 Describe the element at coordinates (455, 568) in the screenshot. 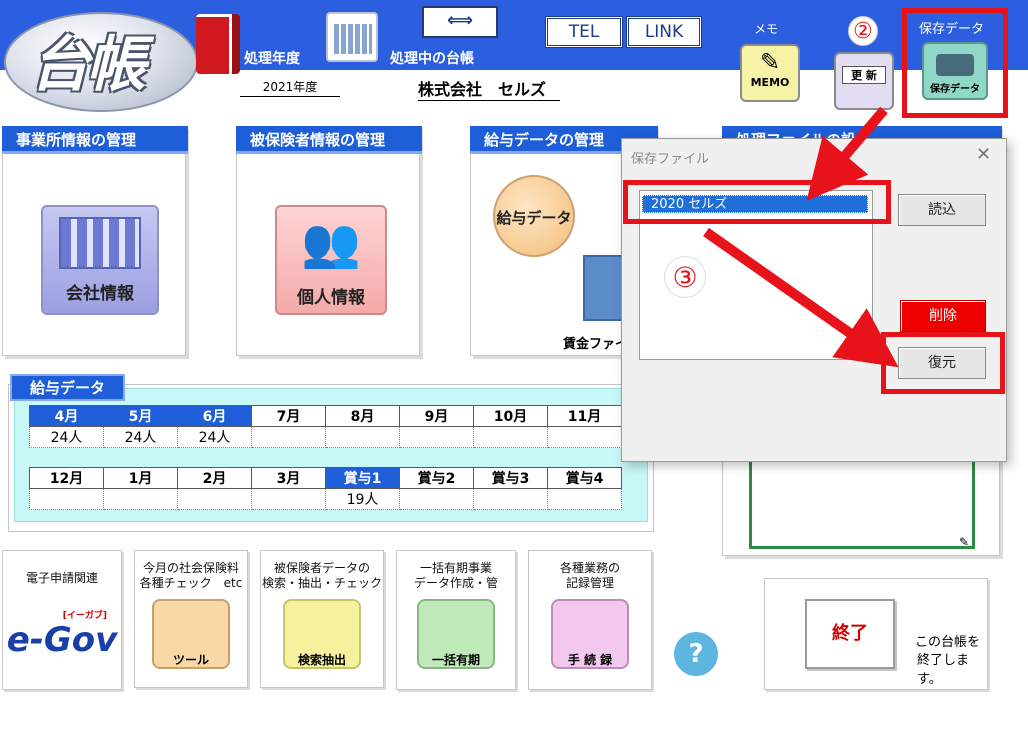

I see `bulk-caption-1: 一括有期事業` at that location.